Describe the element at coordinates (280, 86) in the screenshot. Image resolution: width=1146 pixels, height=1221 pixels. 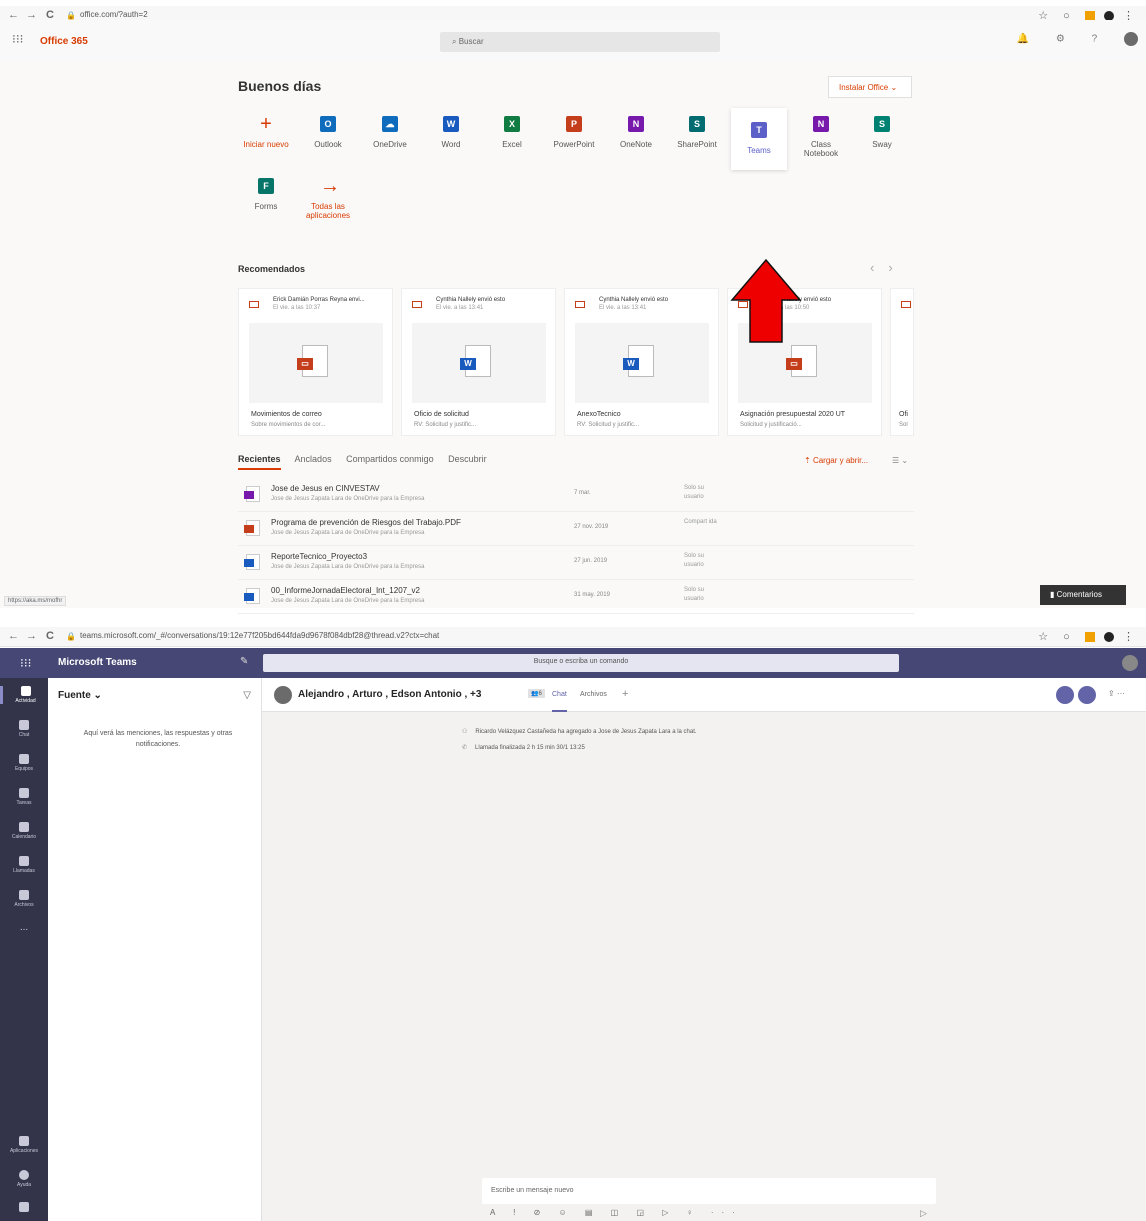
I see `page-title: Buenos días` at that location.